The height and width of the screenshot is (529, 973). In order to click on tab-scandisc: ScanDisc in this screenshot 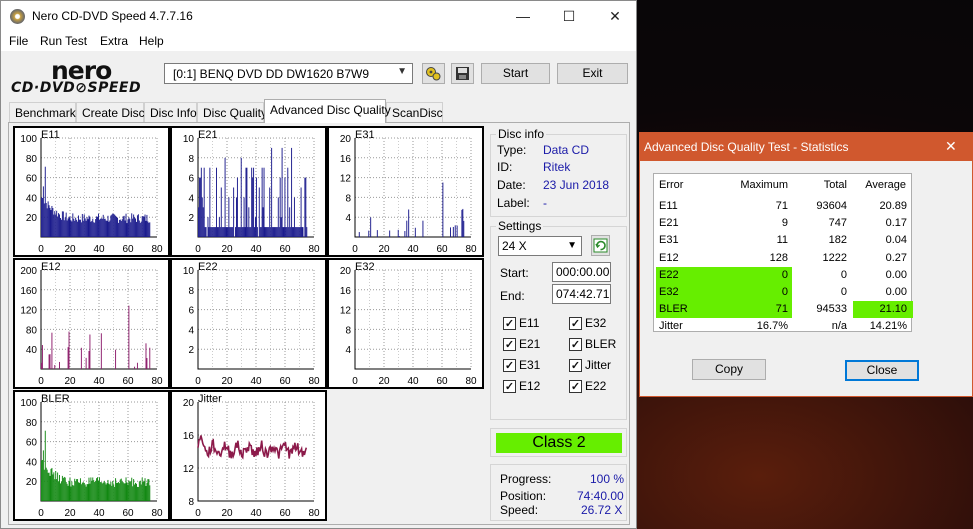, I will do `click(414, 112)`.